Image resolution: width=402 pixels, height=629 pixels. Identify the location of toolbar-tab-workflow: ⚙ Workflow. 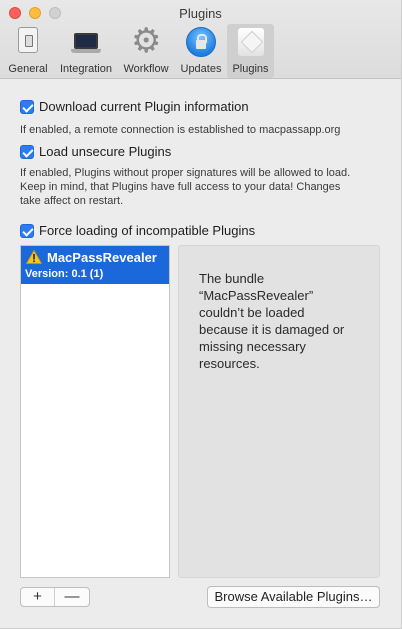
(146, 51).